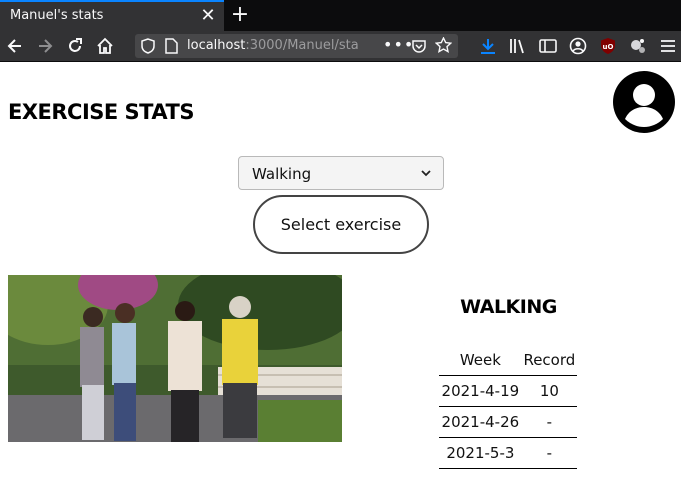 The image size is (681, 484). Describe the element at coordinates (340, 15) in the screenshot. I see `tab-bar: Manuel's stats ✕ +` at that location.